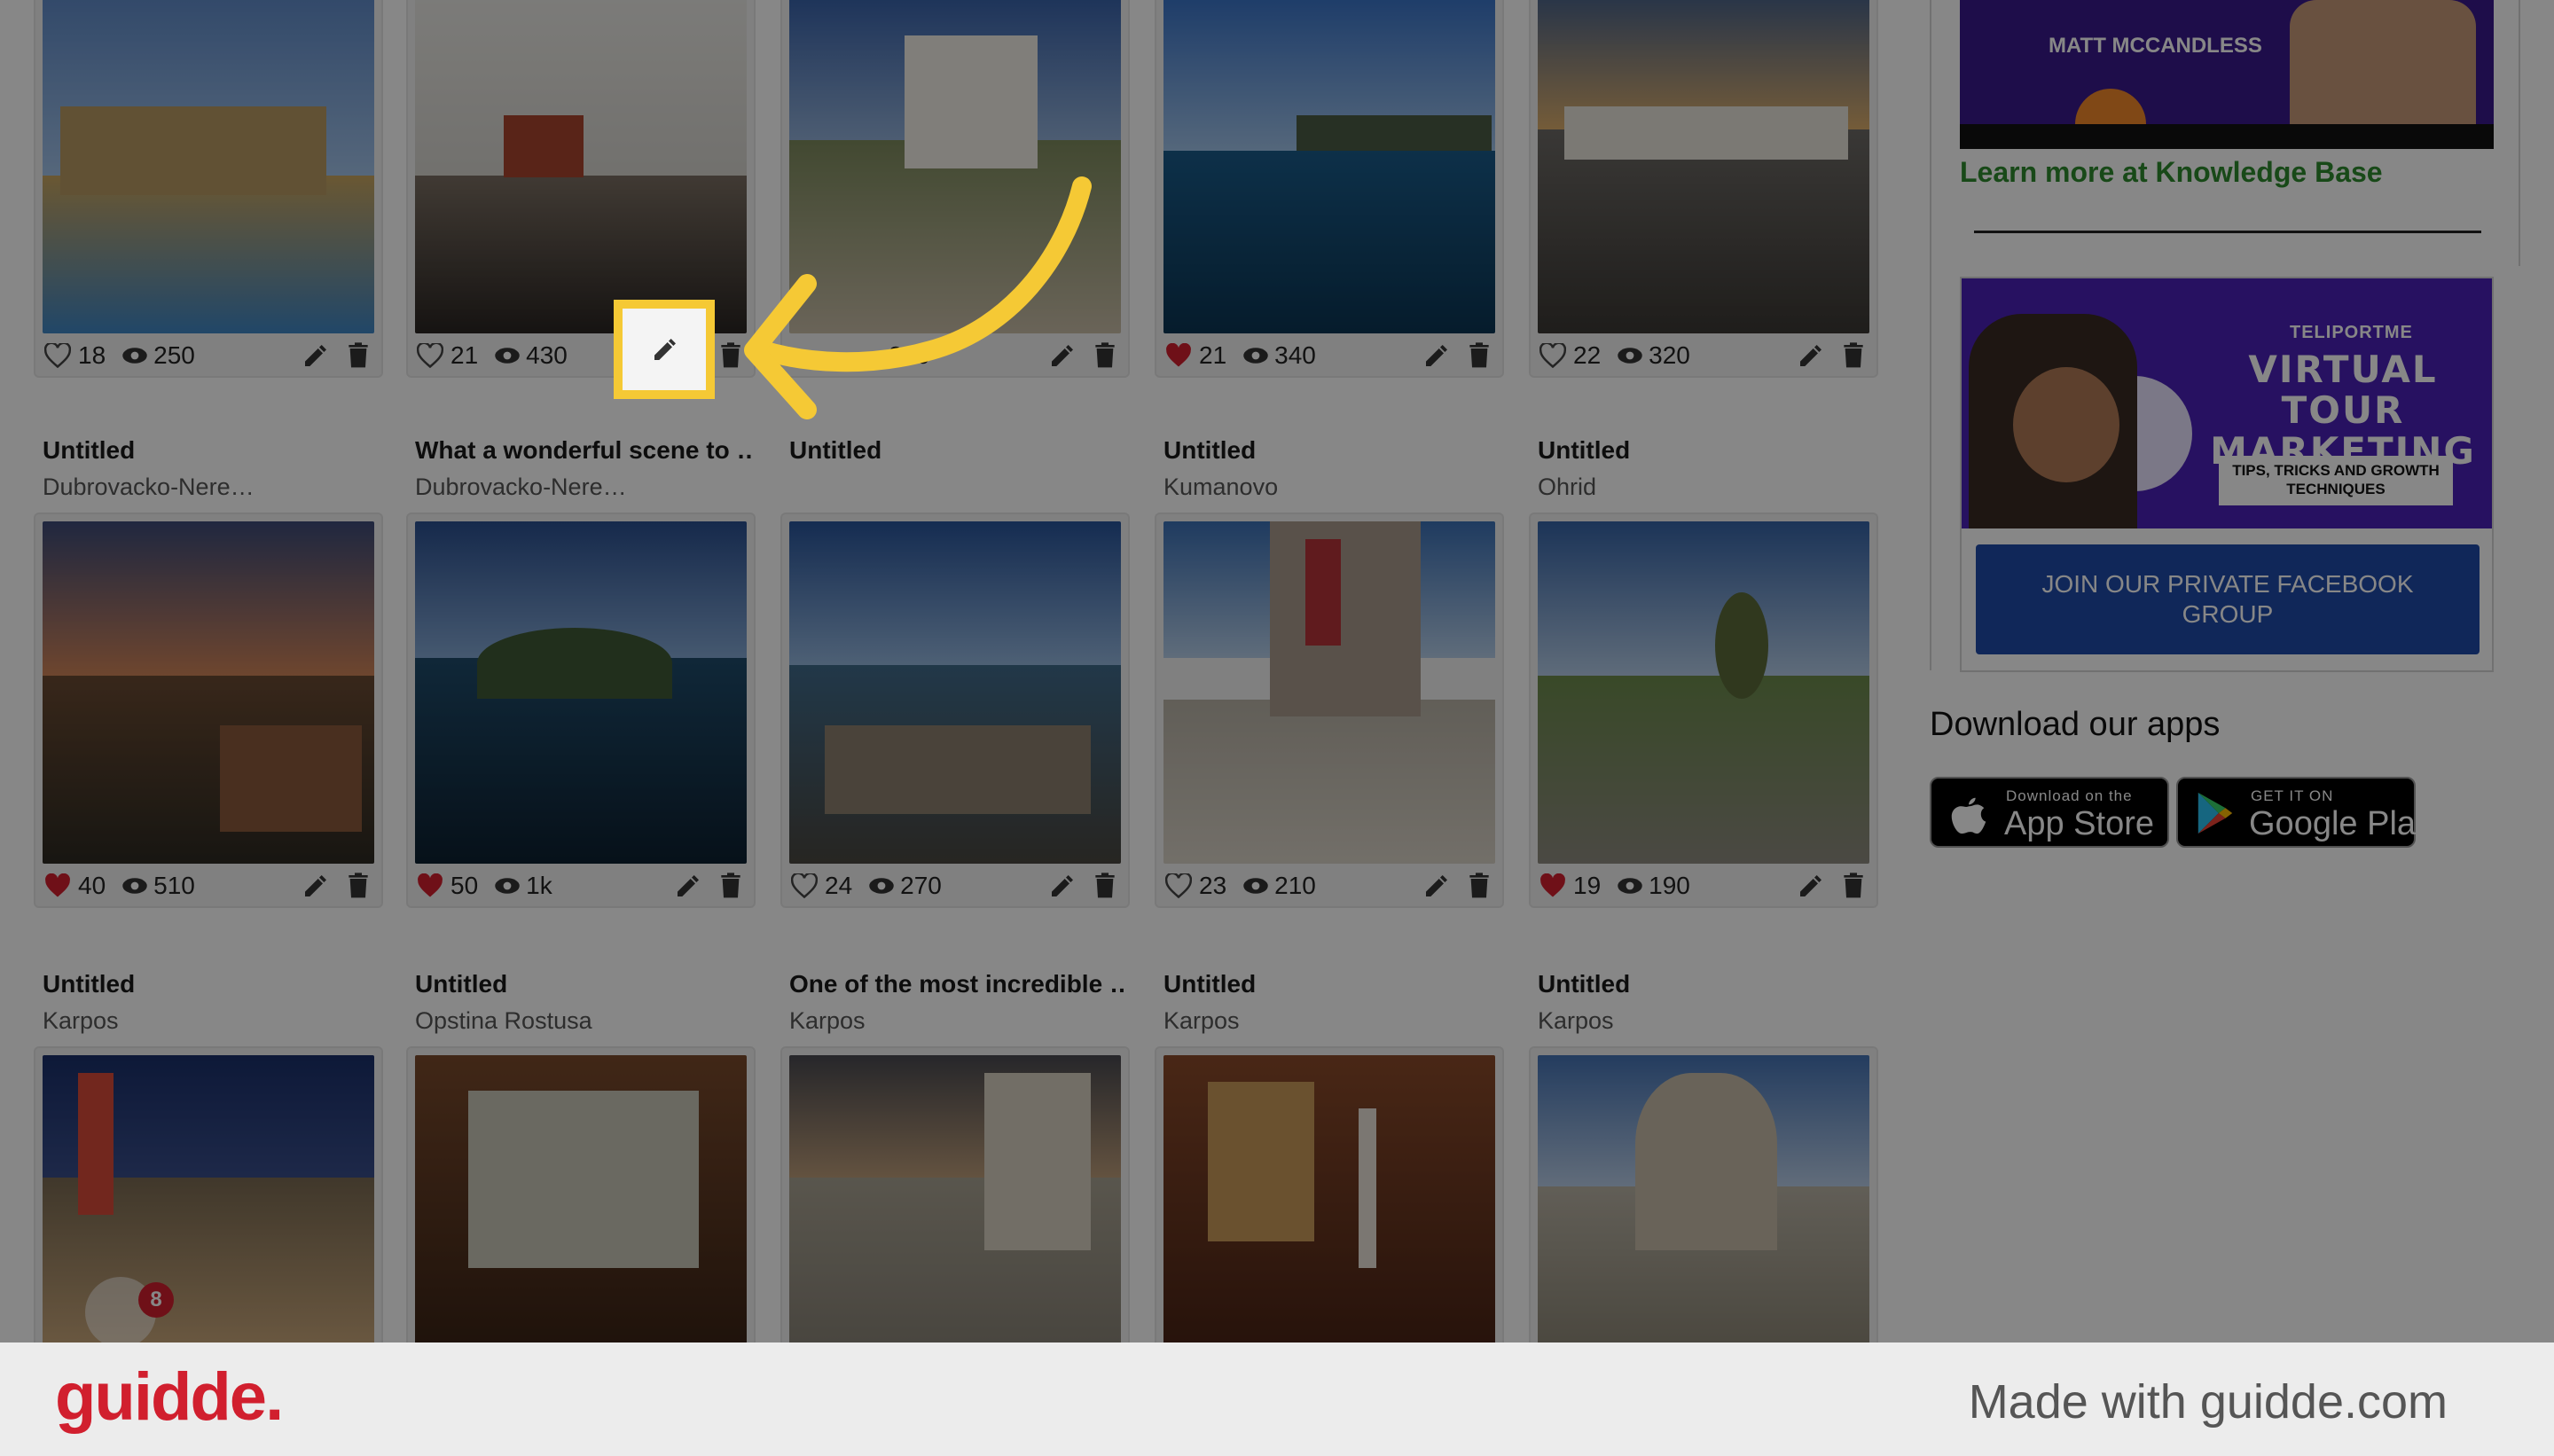  I want to click on card-stats: 24 270, so click(955, 885).